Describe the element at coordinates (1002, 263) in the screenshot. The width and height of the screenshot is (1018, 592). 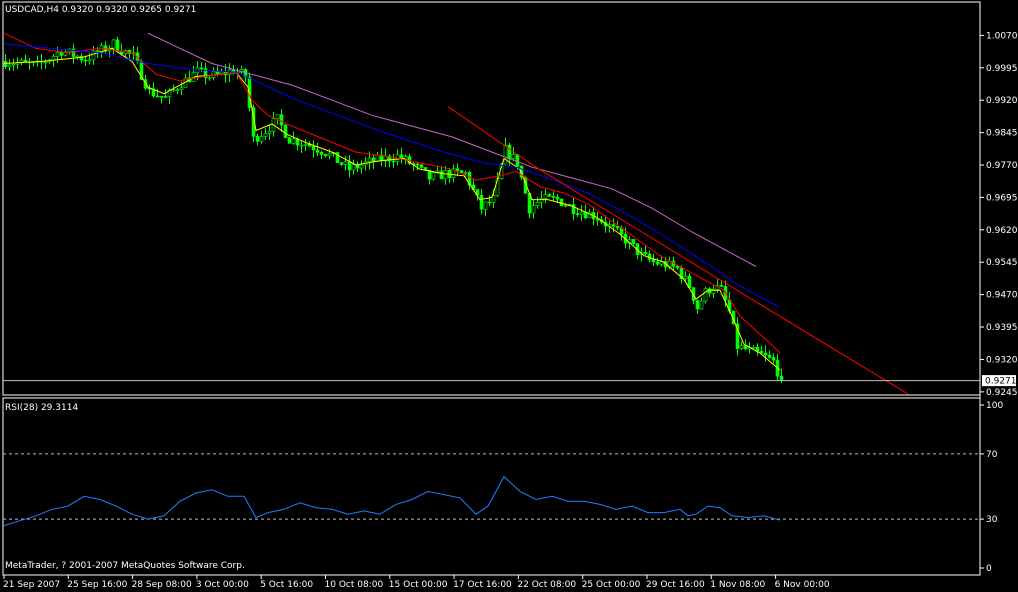
I see `price-tick-label: 0.9545` at that location.